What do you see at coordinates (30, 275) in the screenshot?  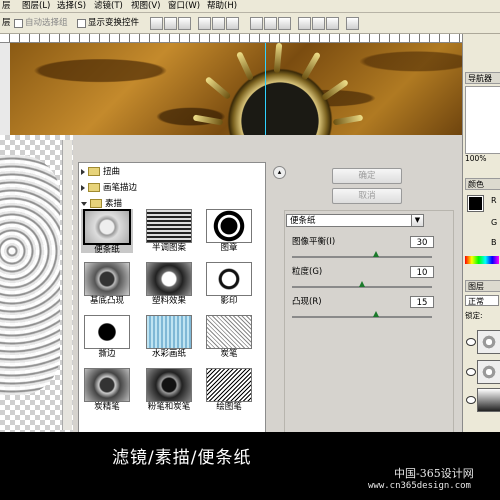 I see `preview-image` at bounding box center [30, 275].